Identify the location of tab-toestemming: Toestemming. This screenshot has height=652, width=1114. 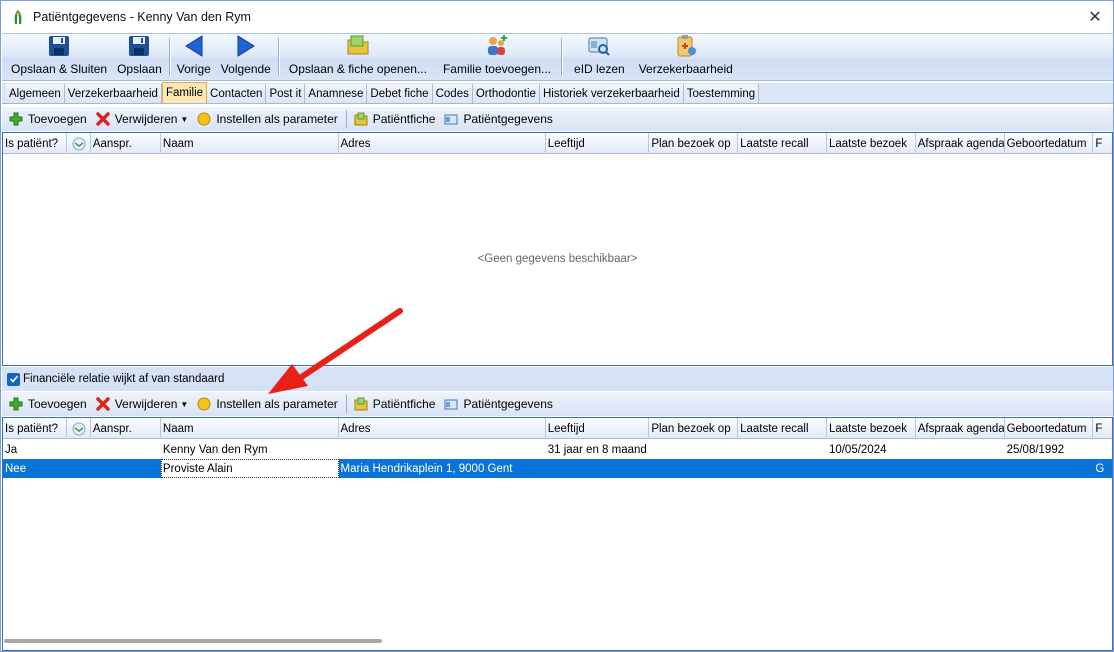
(721, 93).